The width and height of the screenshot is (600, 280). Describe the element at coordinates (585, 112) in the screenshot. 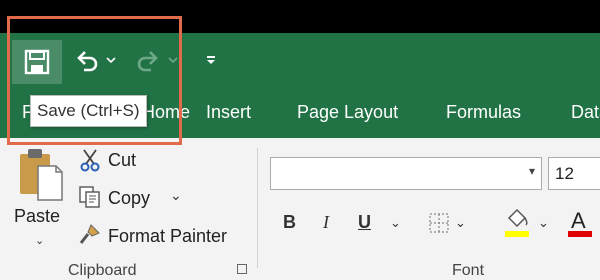

I see `tab-data: Data` at that location.